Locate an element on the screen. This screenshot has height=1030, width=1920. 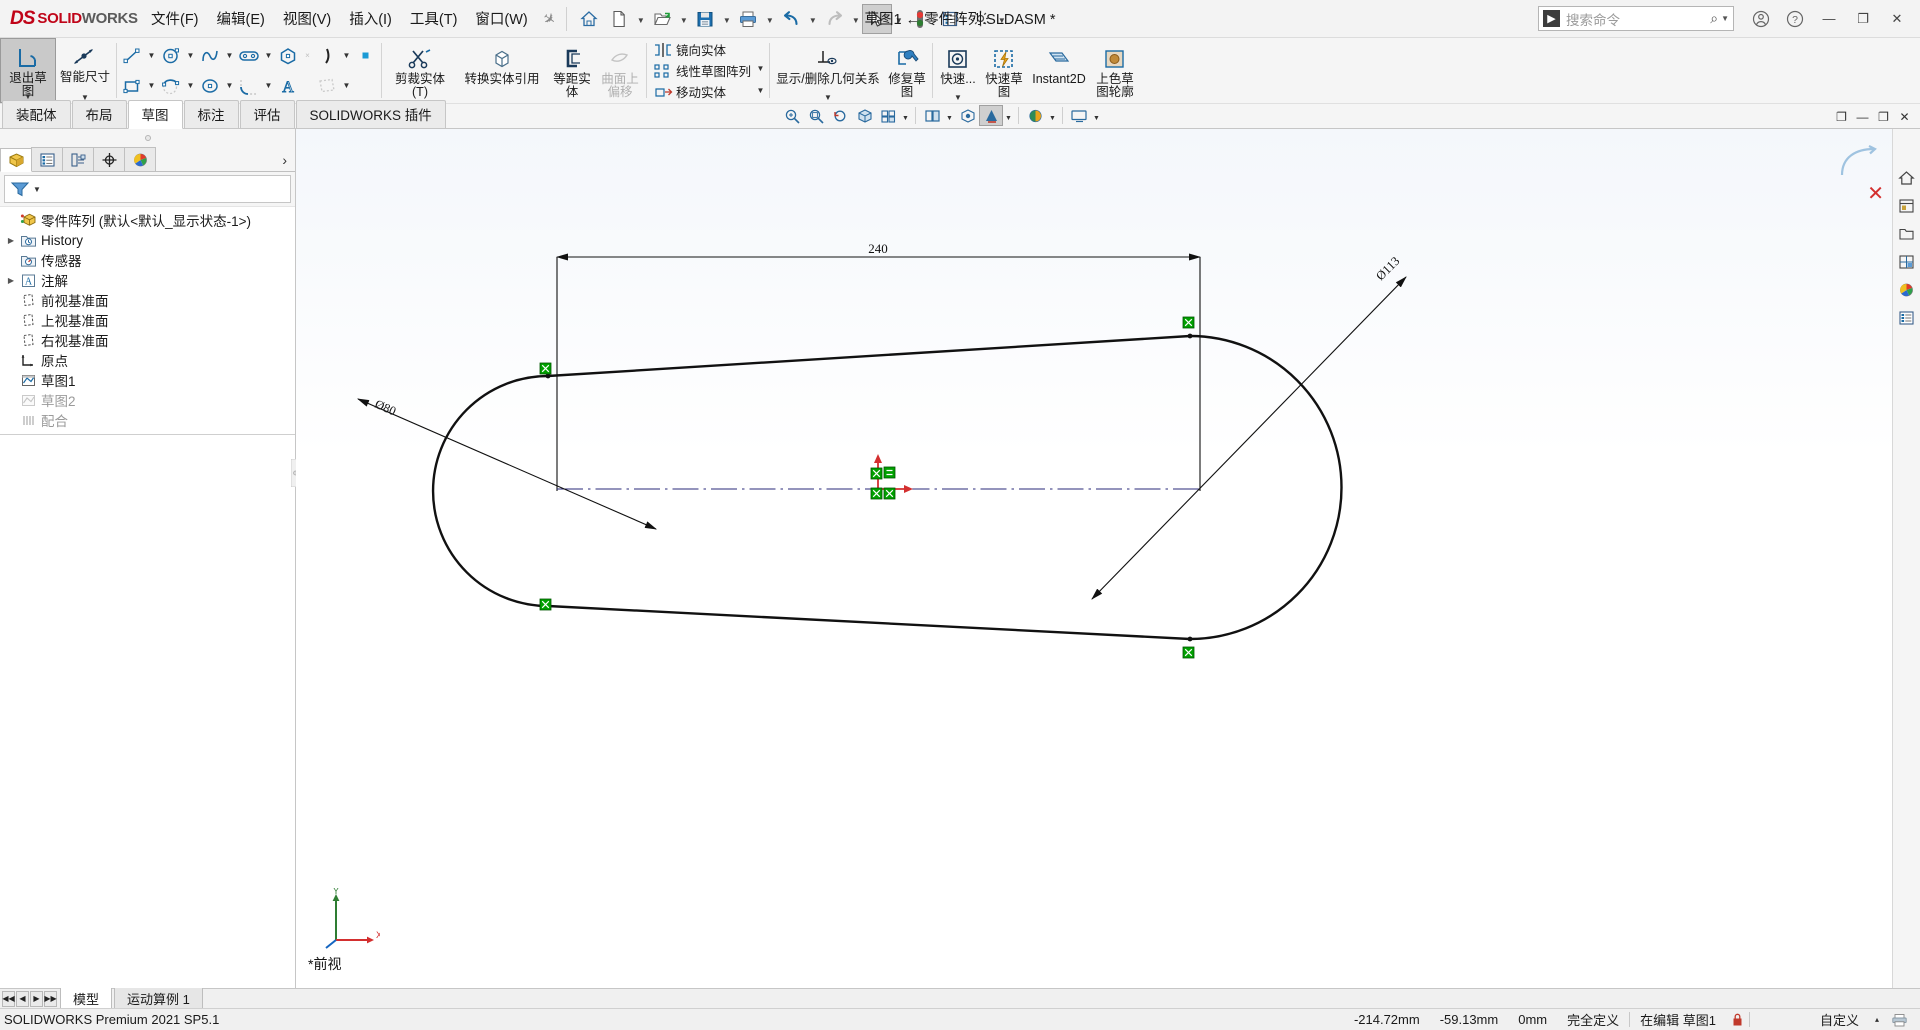
panel-grip-handle is located at coordinates (147, 137).